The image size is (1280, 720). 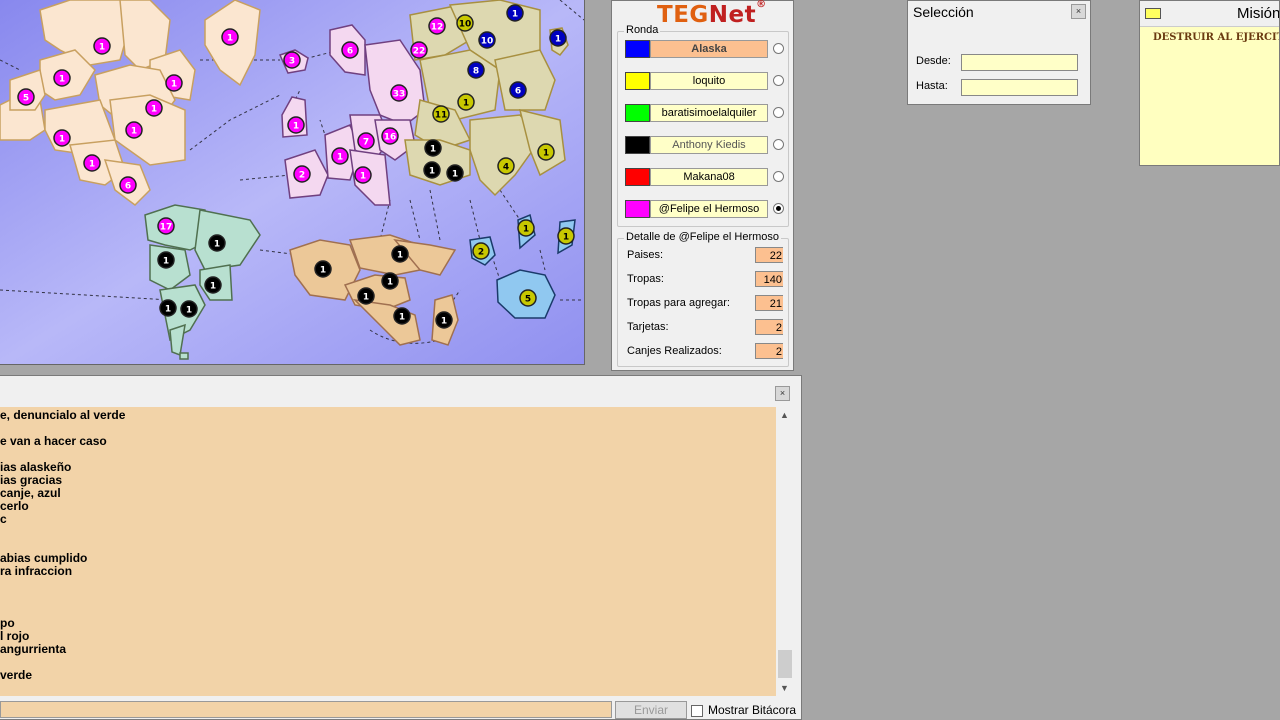 What do you see at coordinates (706, 81) in the screenshot?
I see `player-row: loquito` at bounding box center [706, 81].